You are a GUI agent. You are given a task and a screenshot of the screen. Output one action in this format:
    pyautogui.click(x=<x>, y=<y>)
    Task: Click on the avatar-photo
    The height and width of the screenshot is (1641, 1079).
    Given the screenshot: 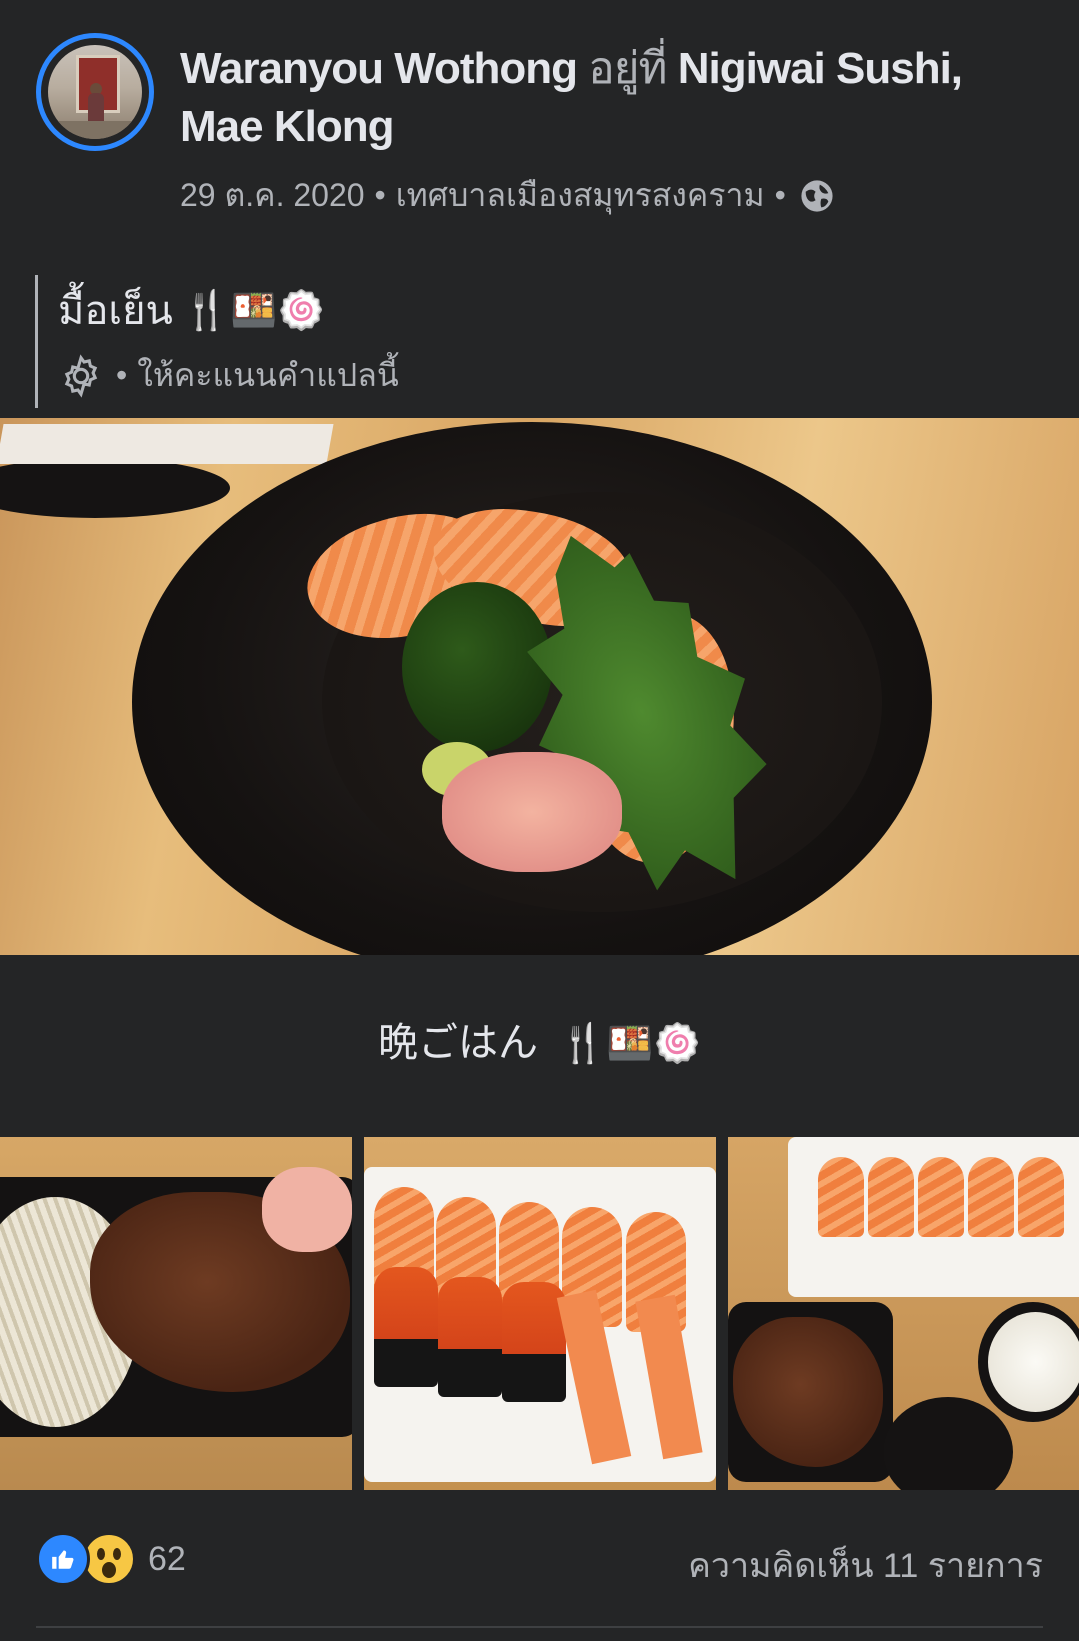 What is the action you would take?
    pyautogui.click(x=95, y=92)
    